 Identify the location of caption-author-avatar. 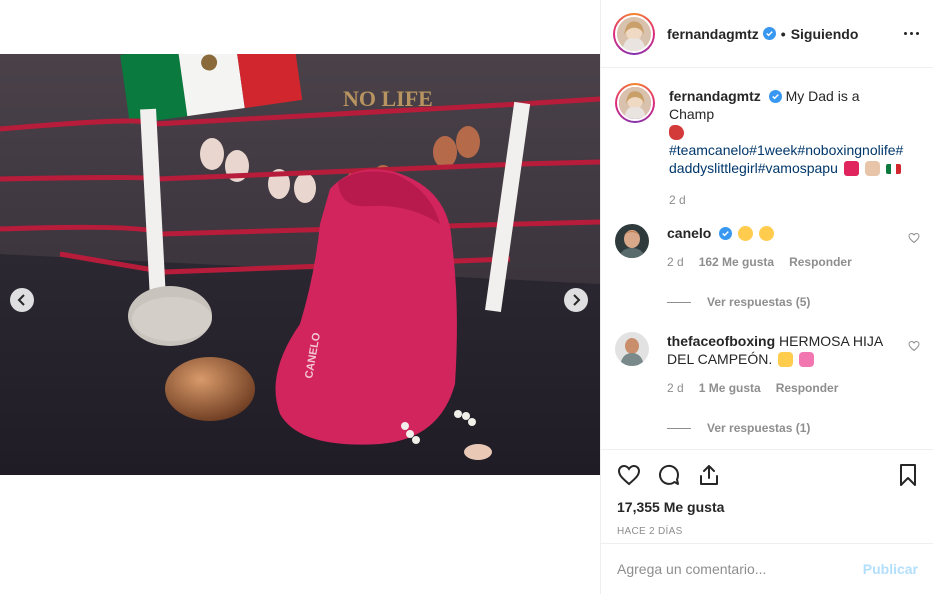
(635, 103).